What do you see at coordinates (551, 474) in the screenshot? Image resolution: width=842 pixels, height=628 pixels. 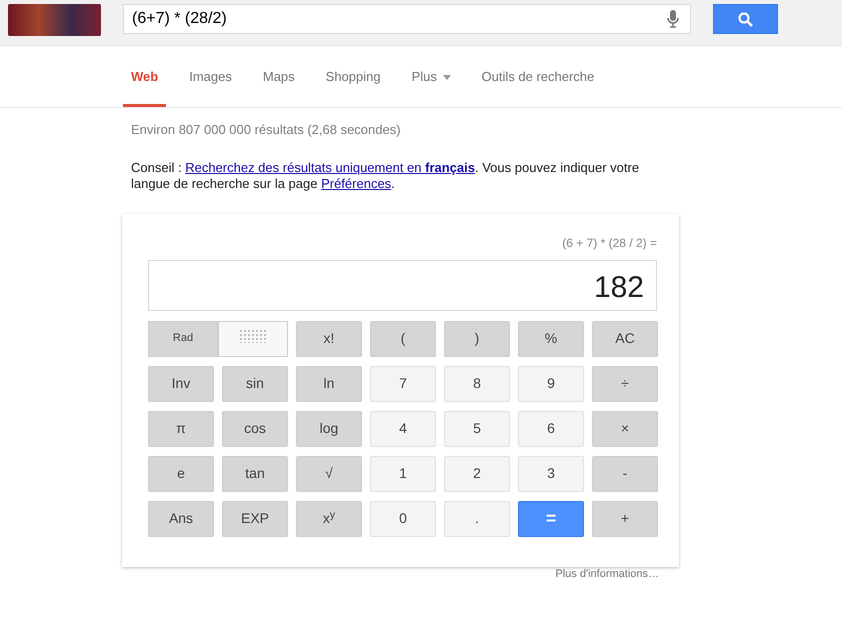 I see `digit-key: 3` at bounding box center [551, 474].